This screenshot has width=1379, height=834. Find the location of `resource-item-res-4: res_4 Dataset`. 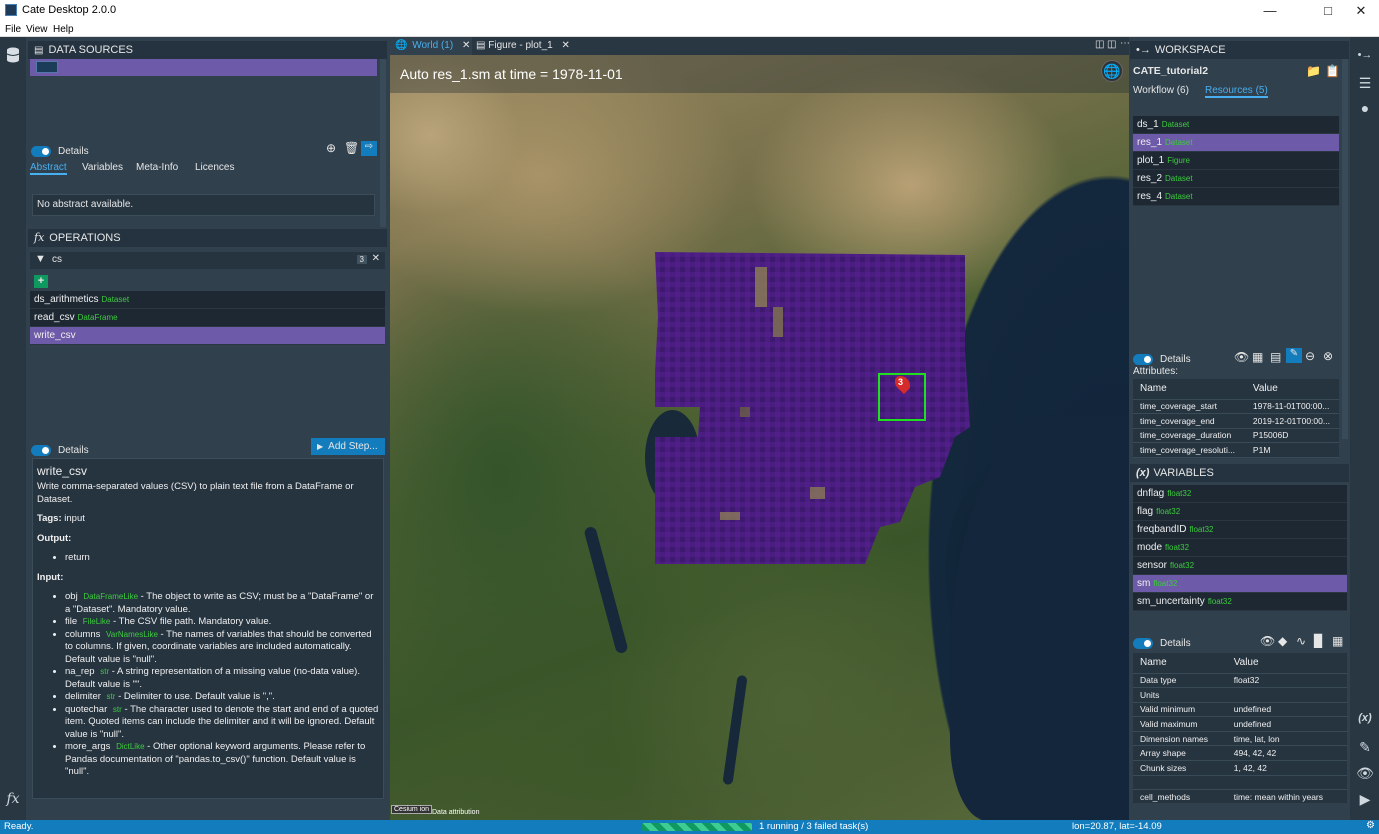

resource-item-res-4: res_4 Dataset is located at coordinates (1236, 197).